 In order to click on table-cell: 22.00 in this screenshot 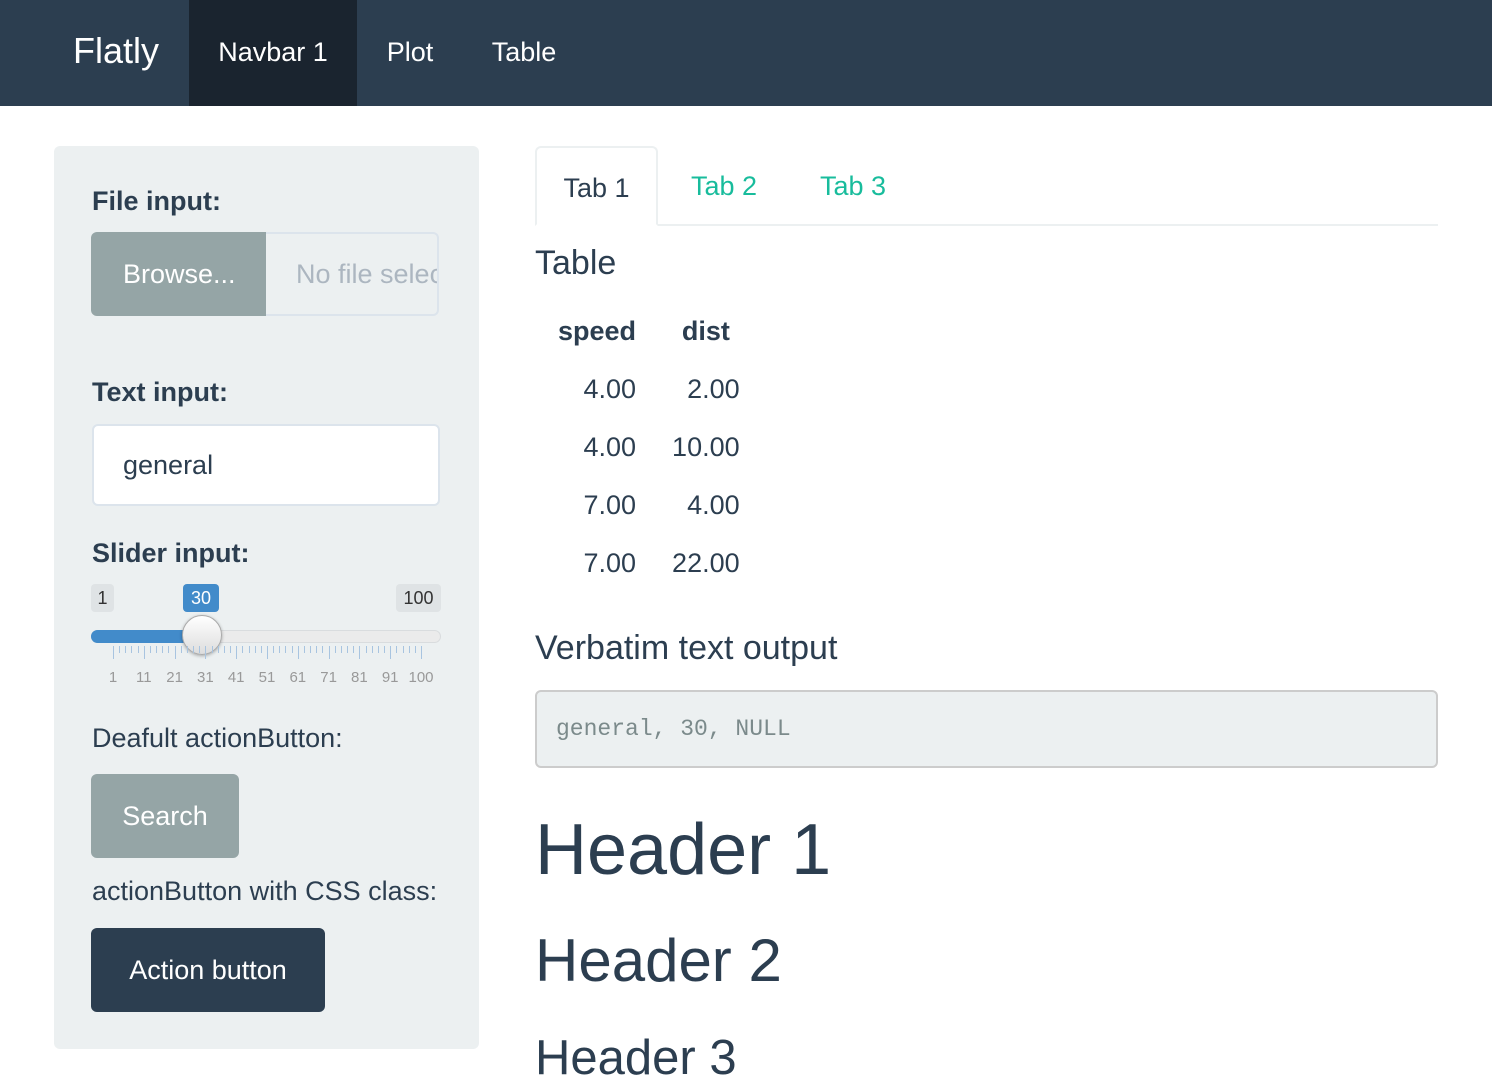, I will do `click(706, 562)`.